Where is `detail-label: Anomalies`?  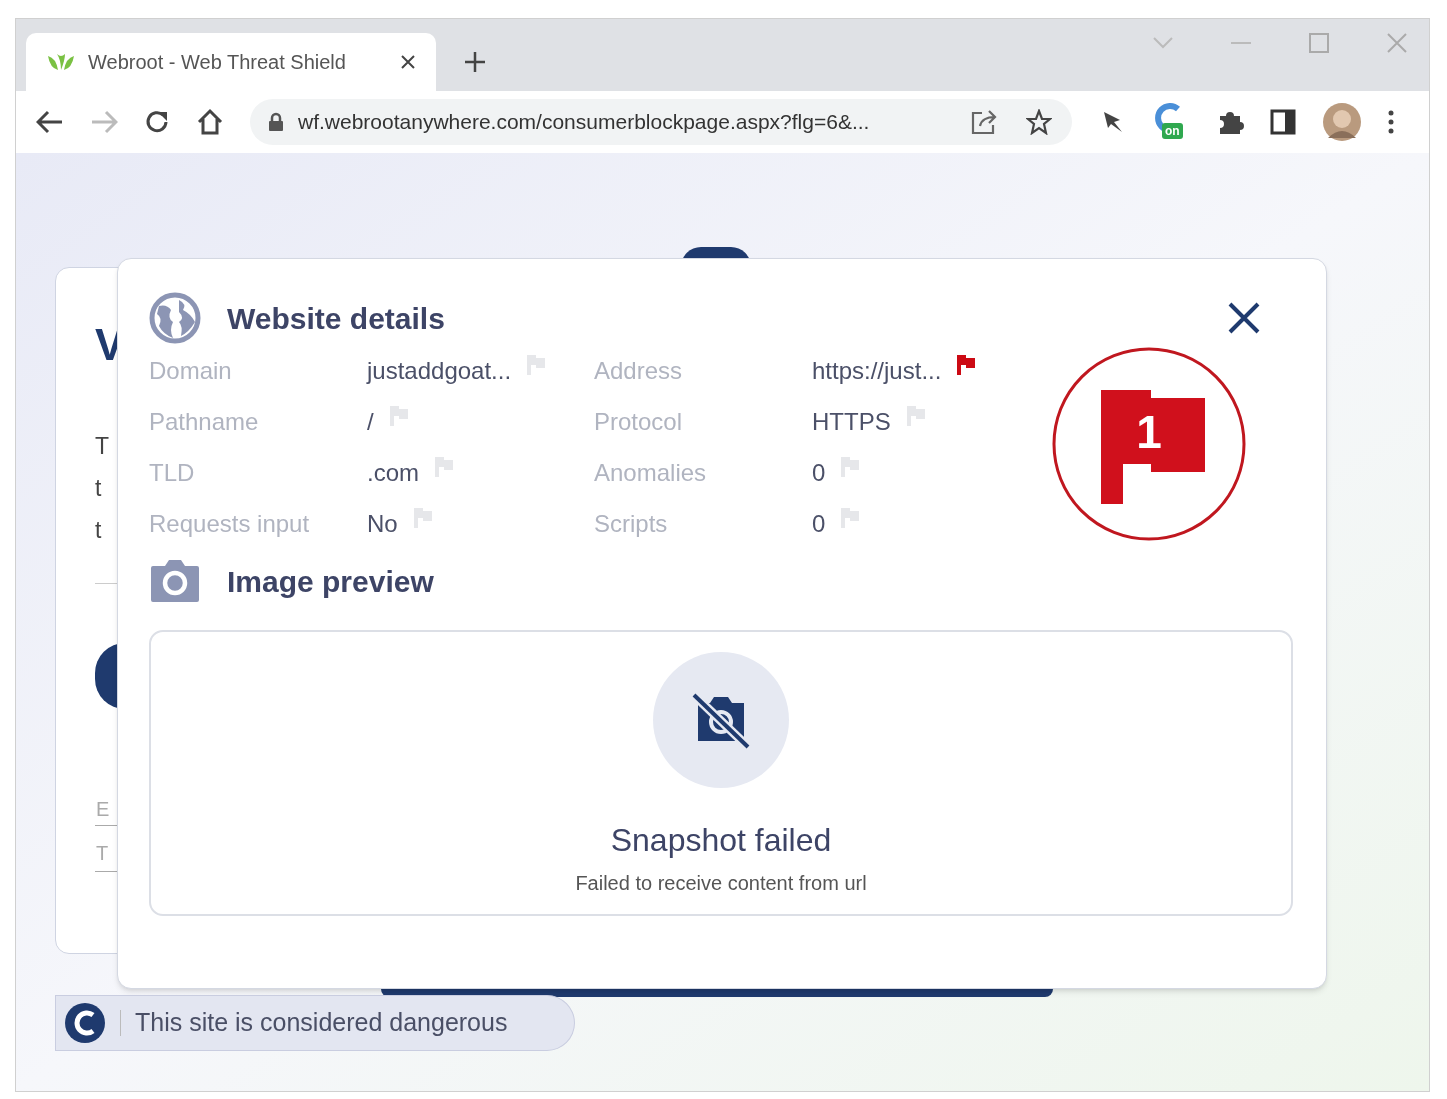 detail-label: Anomalies is located at coordinates (651, 473).